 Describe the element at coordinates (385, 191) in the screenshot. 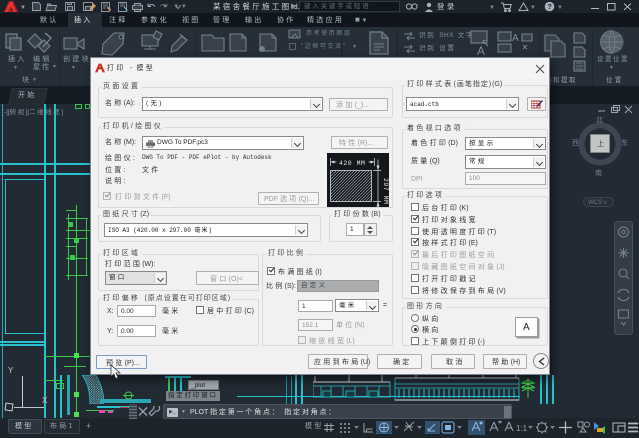

I see `svg-text: 297 MM` at that location.